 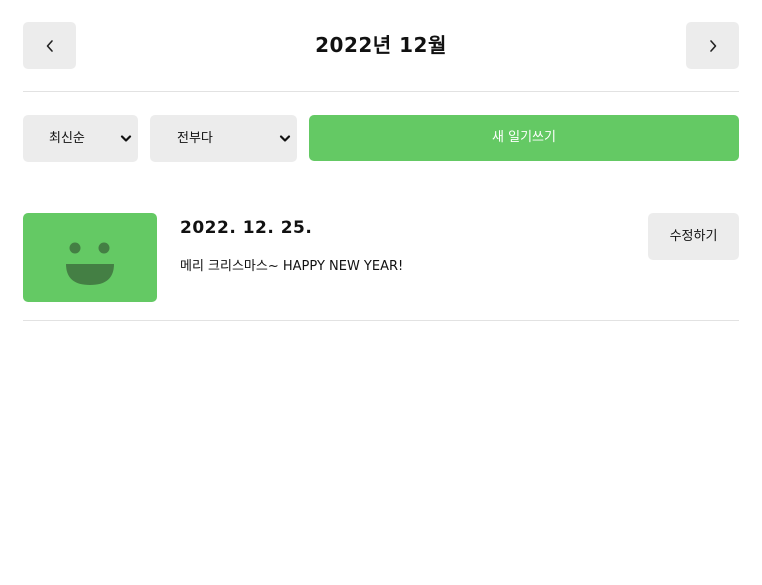 What do you see at coordinates (292, 266) in the screenshot?
I see `diary-content-preview: 메리 크리스마스~ HAPPY NEW YEAR!` at bounding box center [292, 266].